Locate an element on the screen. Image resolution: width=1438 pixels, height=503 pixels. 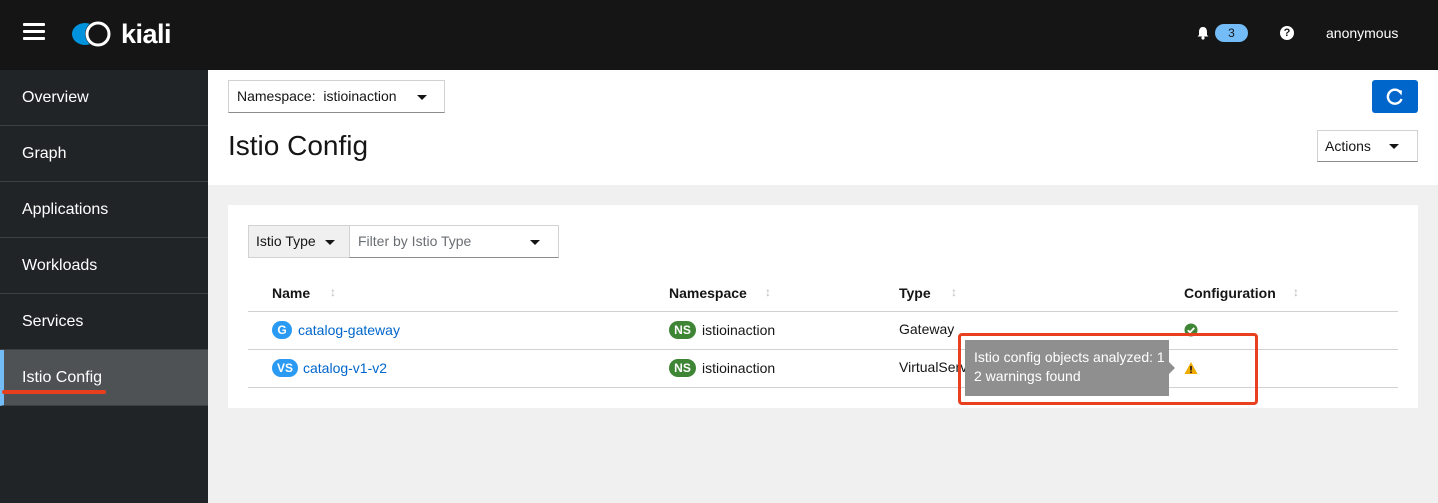
table-row-name: G catalog-gateway is located at coordinates (336, 330).